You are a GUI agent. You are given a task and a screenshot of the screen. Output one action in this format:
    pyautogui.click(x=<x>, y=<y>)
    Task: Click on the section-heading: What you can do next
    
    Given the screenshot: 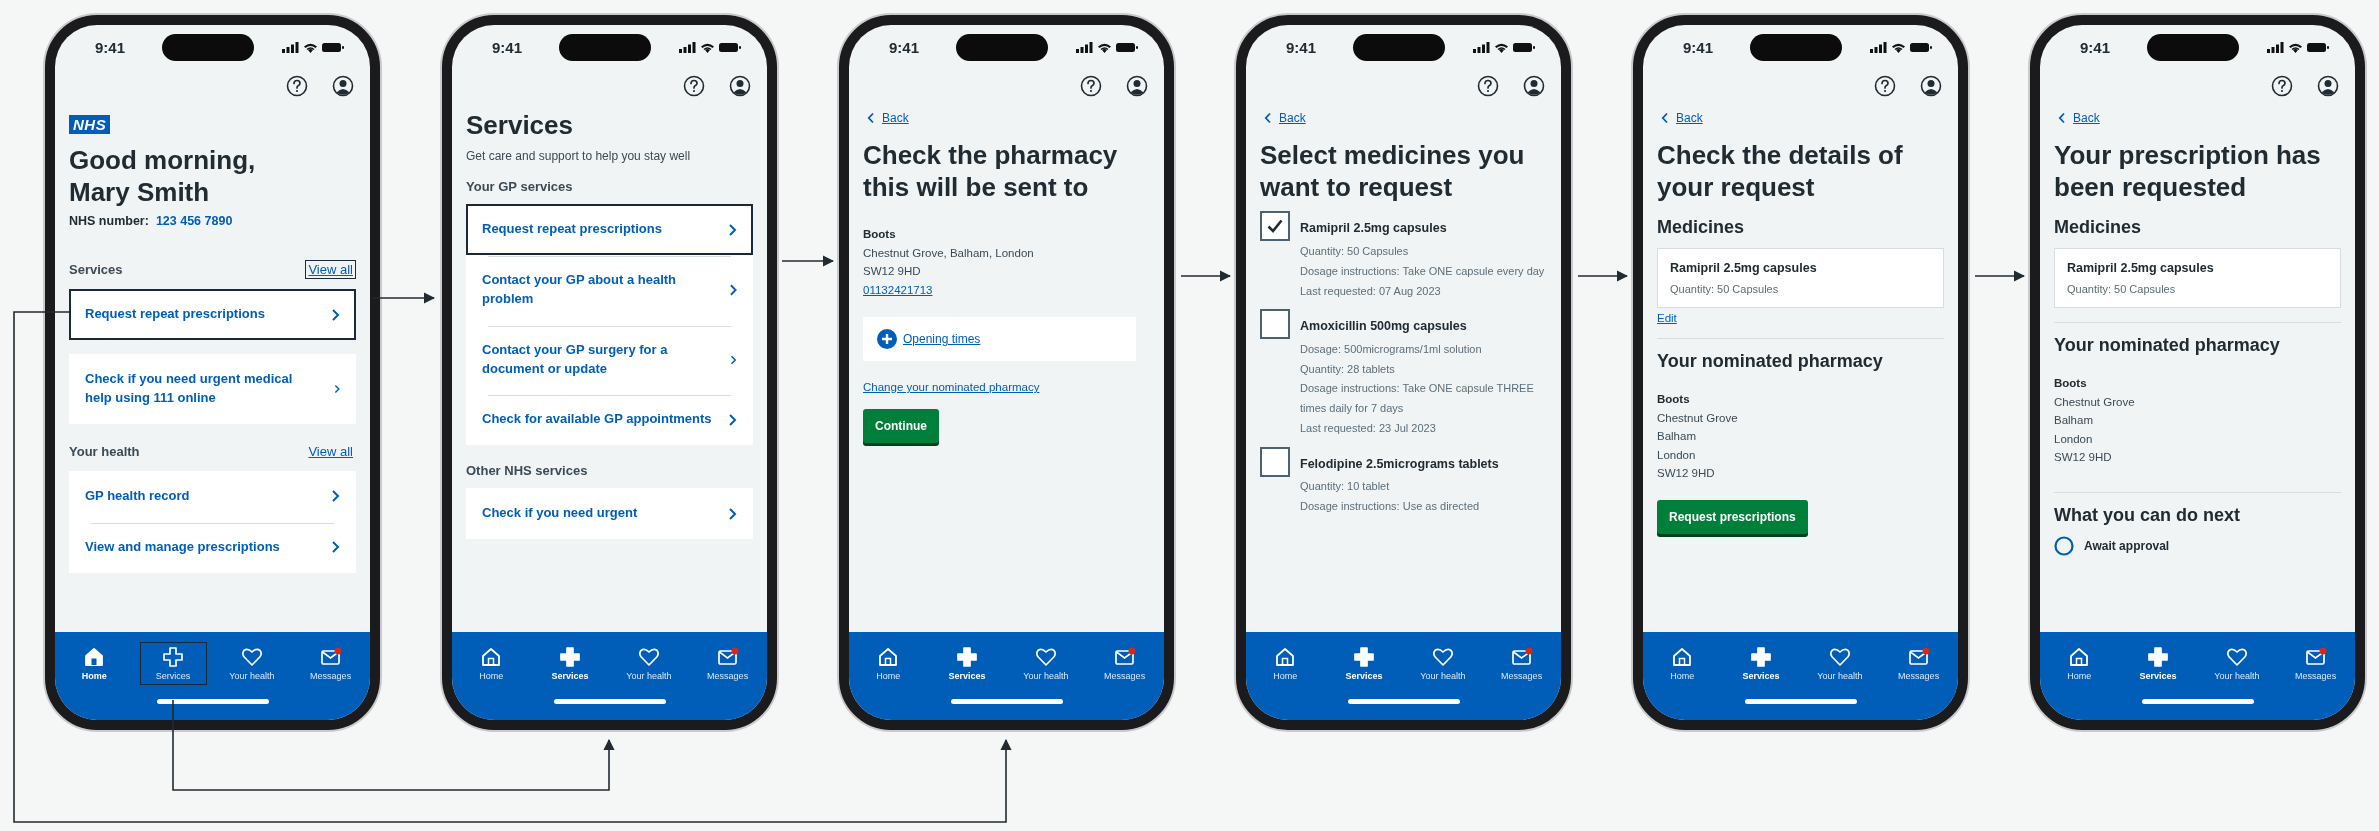 What is the action you would take?
    pyautogui.click(x=2147, y=516)
    